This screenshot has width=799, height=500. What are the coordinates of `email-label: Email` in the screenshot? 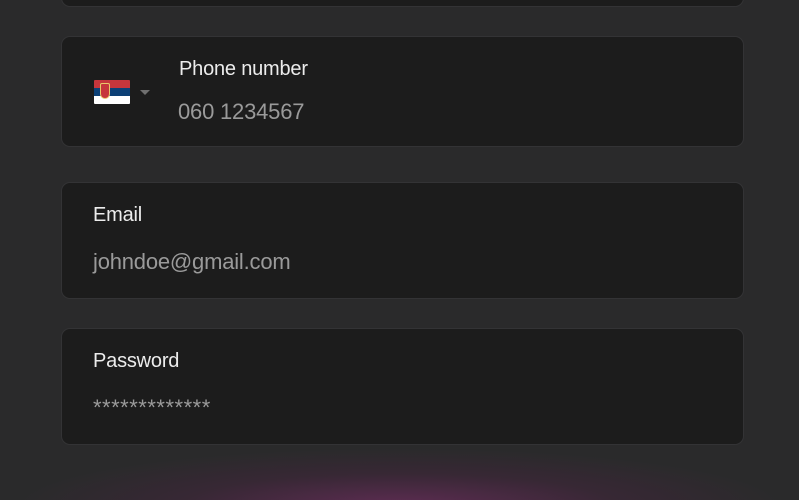 It's located at (118, 215).